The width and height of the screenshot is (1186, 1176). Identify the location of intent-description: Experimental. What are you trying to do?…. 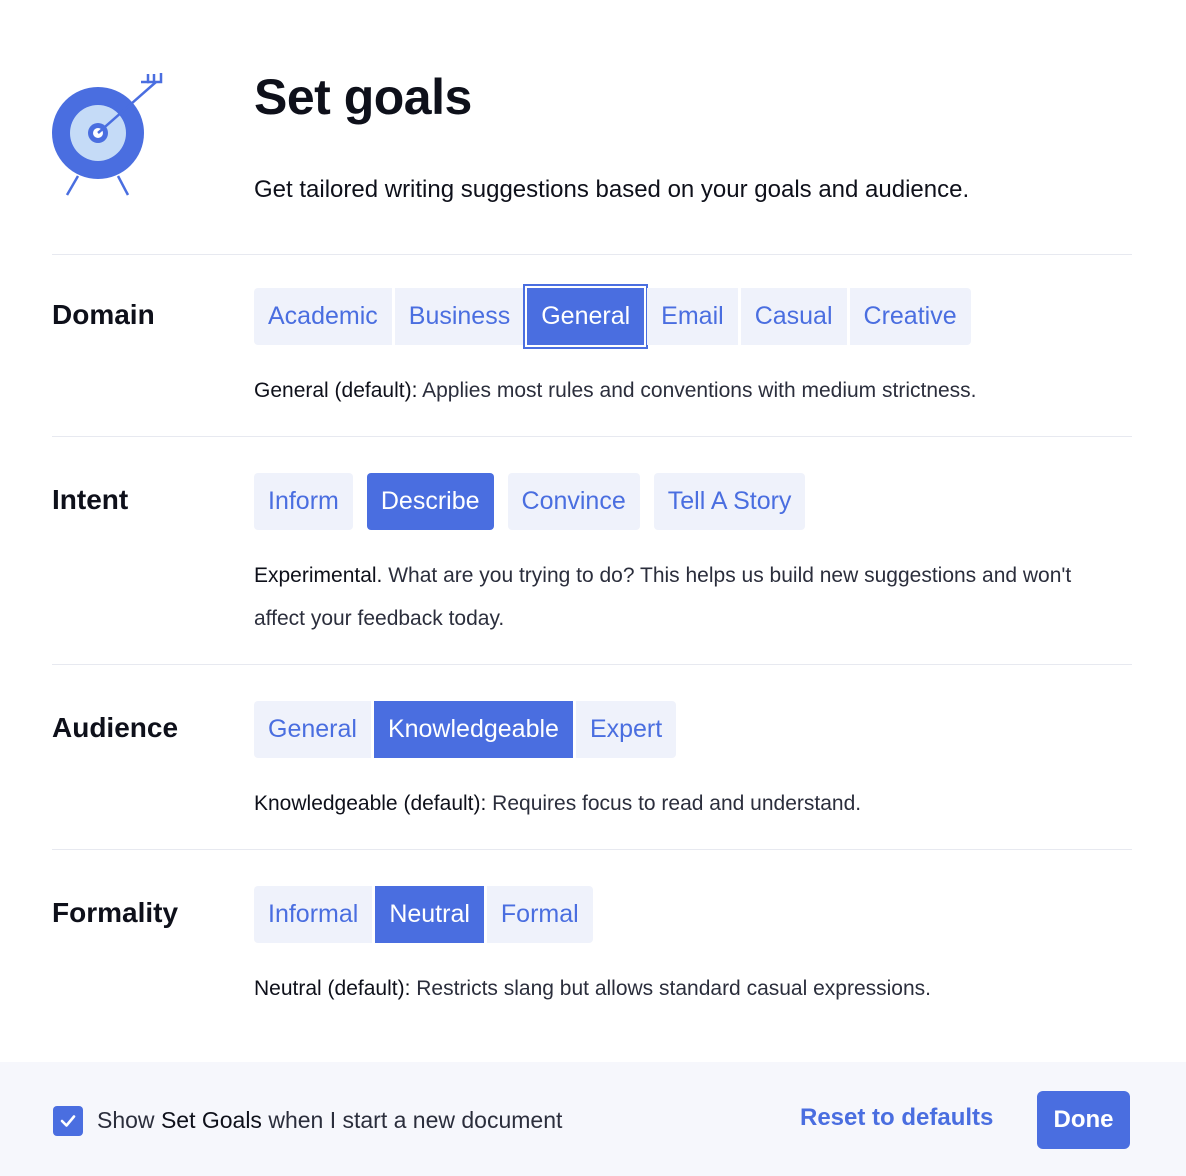
(684, 597).